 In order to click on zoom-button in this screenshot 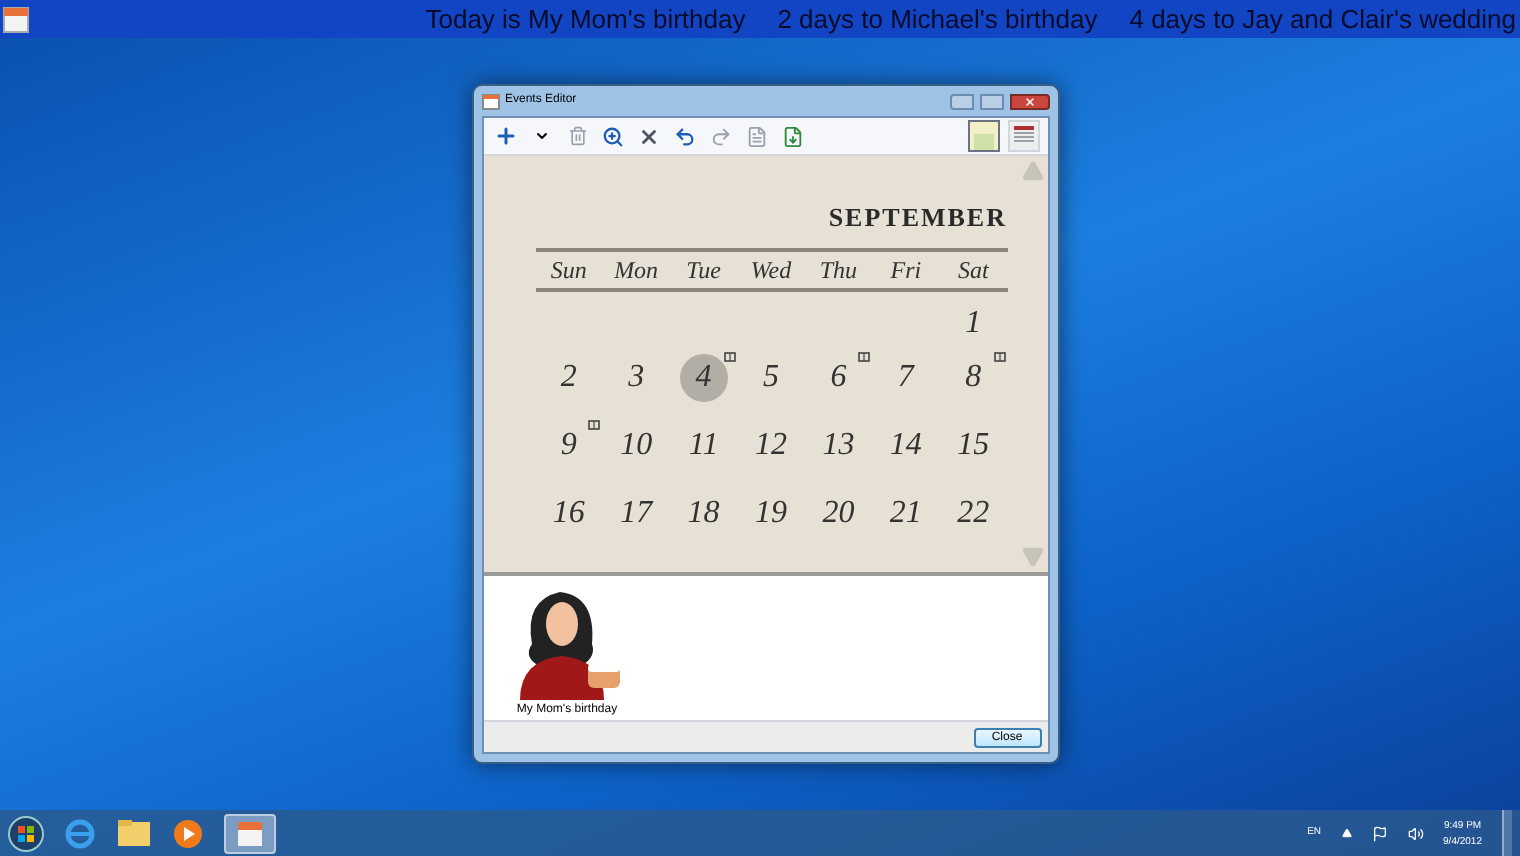, I will do `click(613, 136)`.